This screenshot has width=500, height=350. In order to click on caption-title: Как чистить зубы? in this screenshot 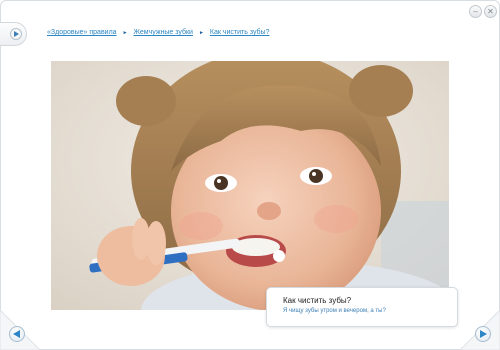, I will do `click(317, 300)`.